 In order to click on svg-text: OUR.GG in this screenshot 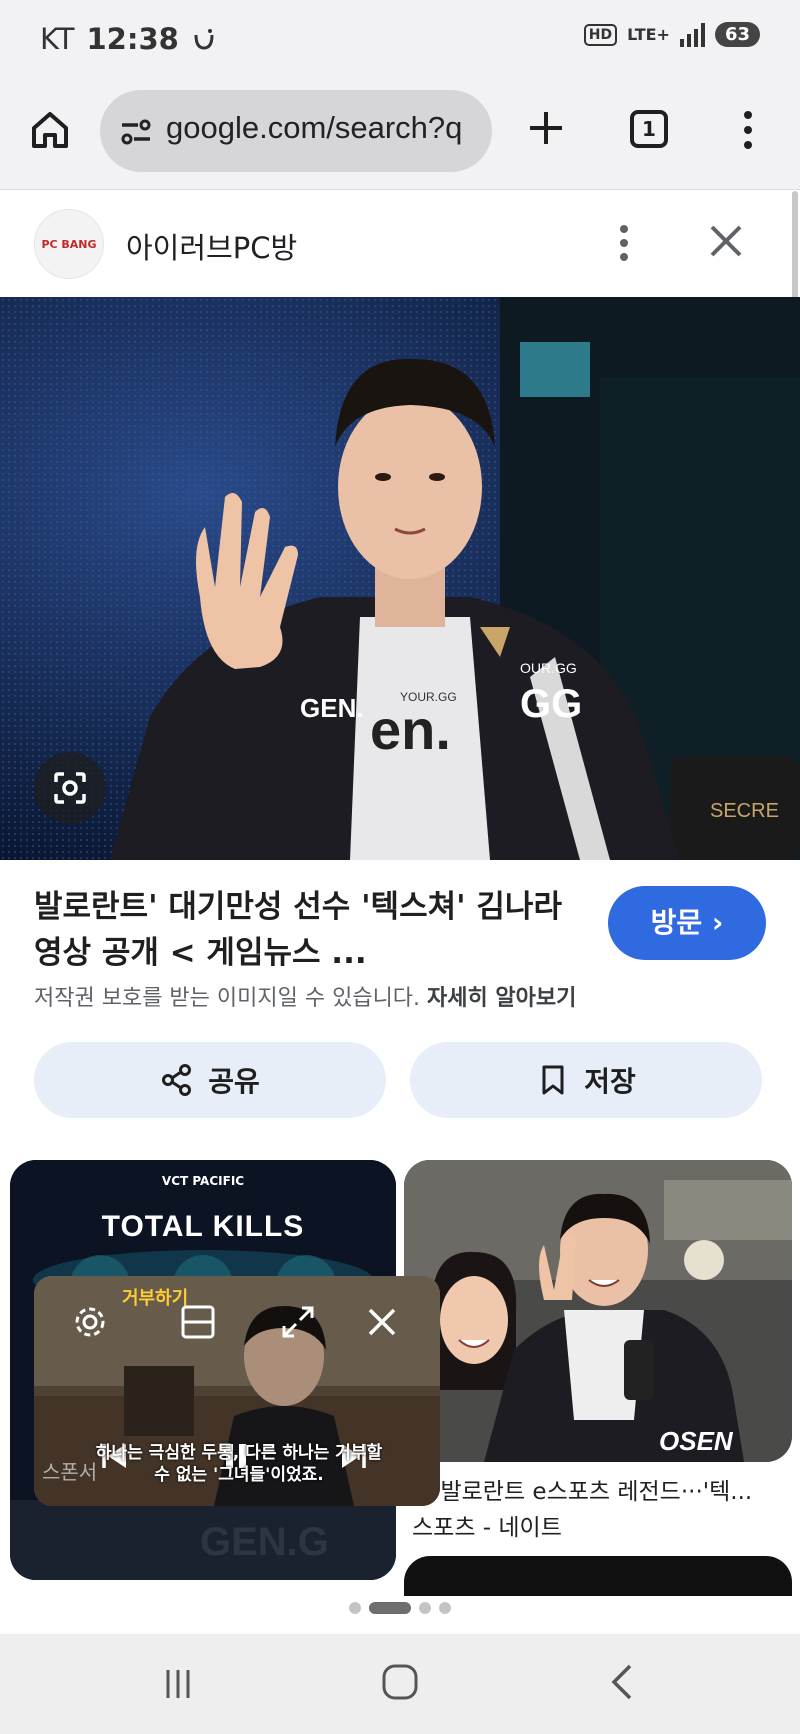, I will do `click(548, 668)`.